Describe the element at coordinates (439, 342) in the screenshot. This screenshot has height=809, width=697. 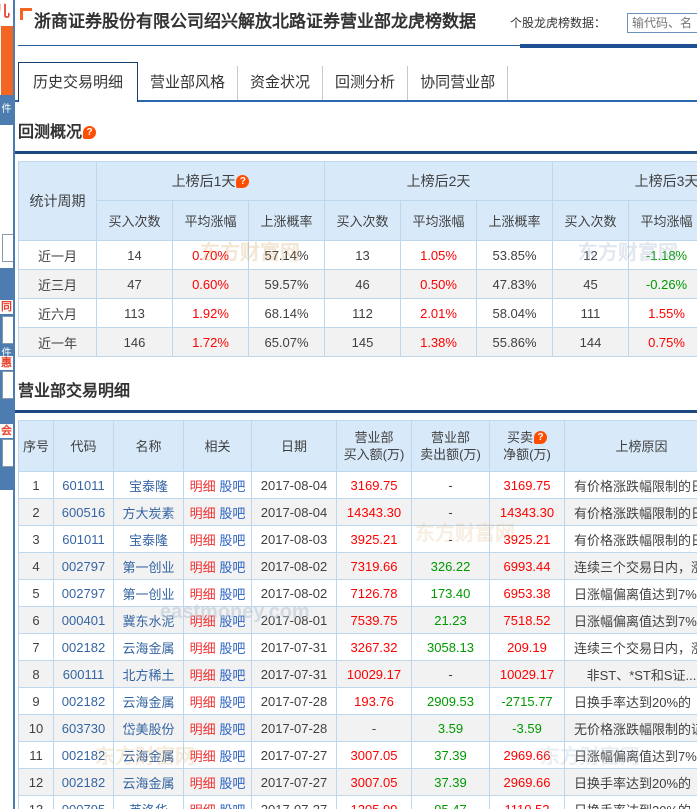
I see `value-cell: 1.38%` at that location.